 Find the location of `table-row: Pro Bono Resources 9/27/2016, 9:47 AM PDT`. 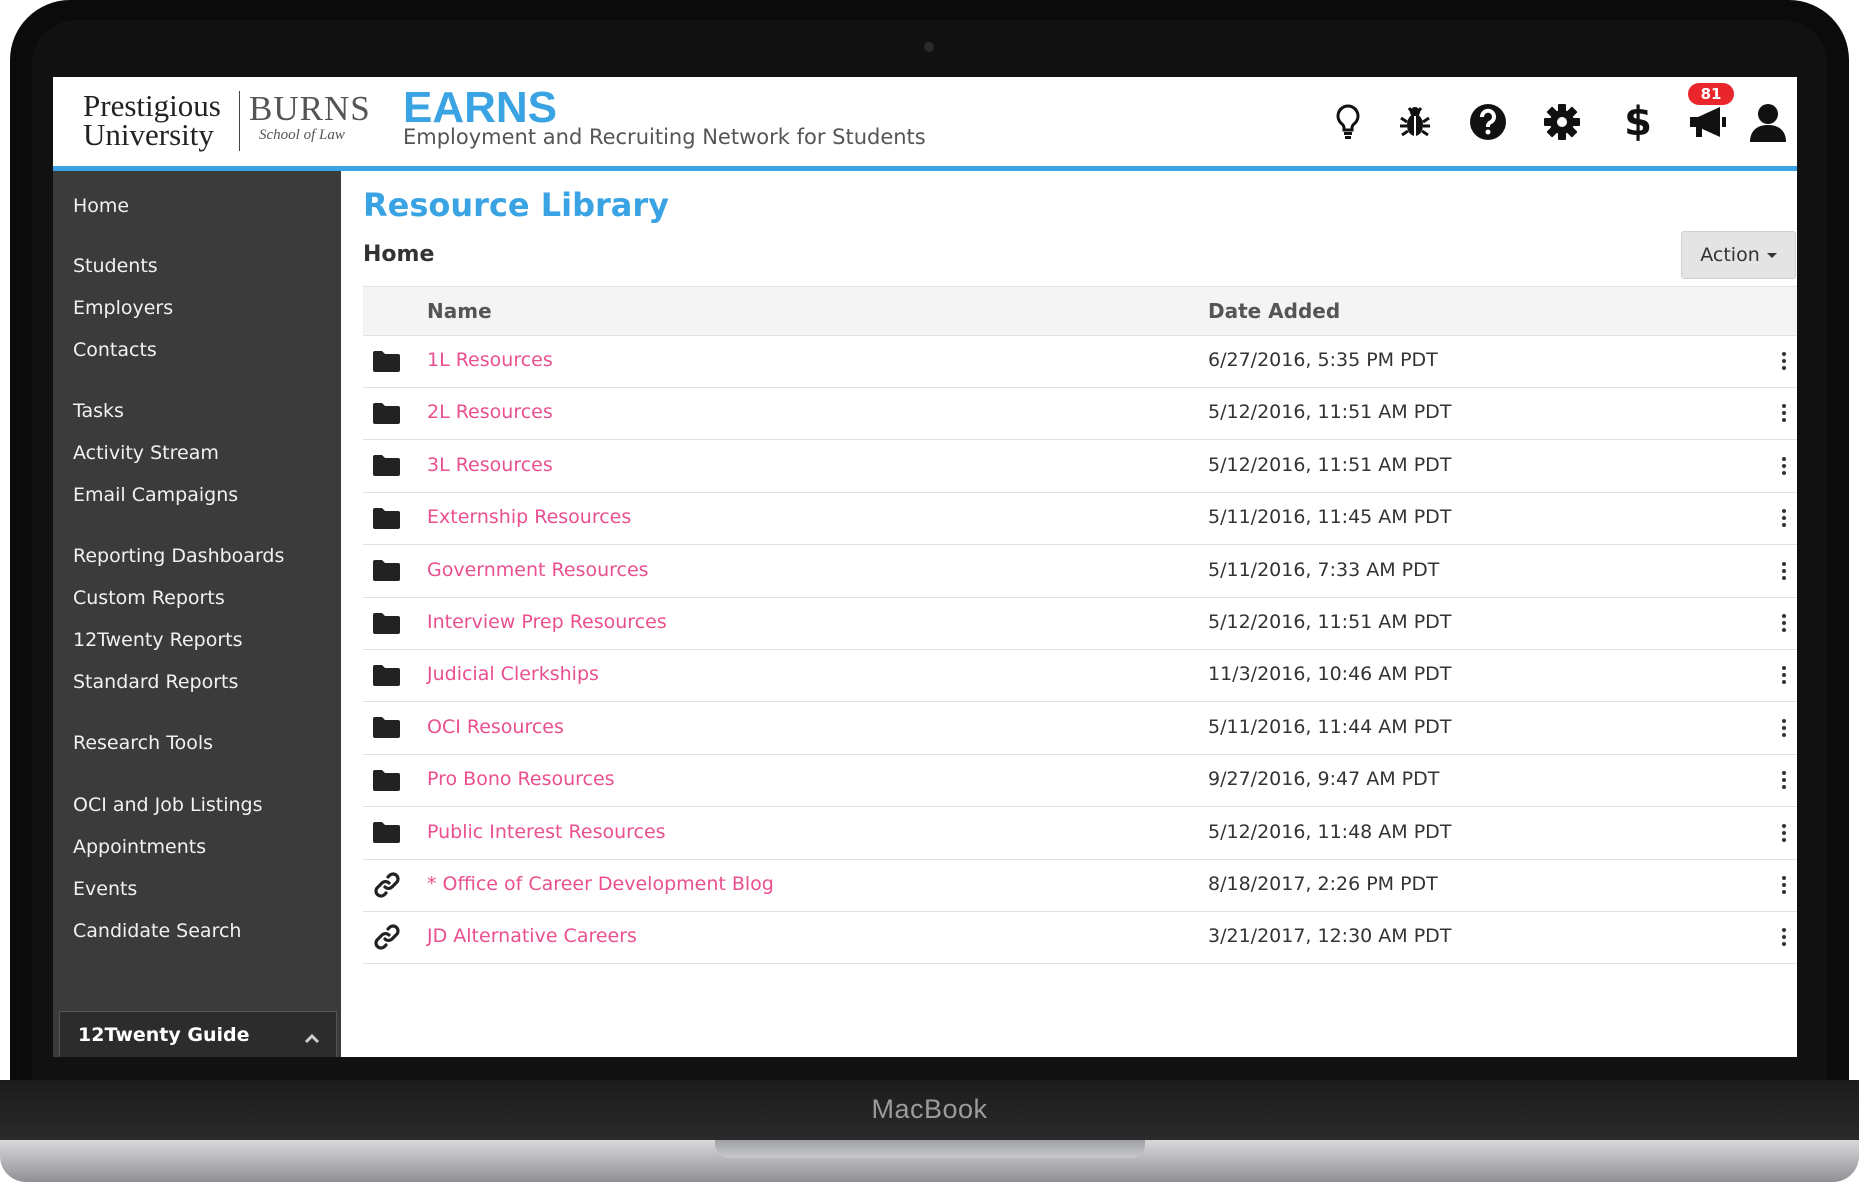

table-row: Pro Bono Resources 9/27/2016, 9:47 AM PDT is located at coordinates (1080, 781).